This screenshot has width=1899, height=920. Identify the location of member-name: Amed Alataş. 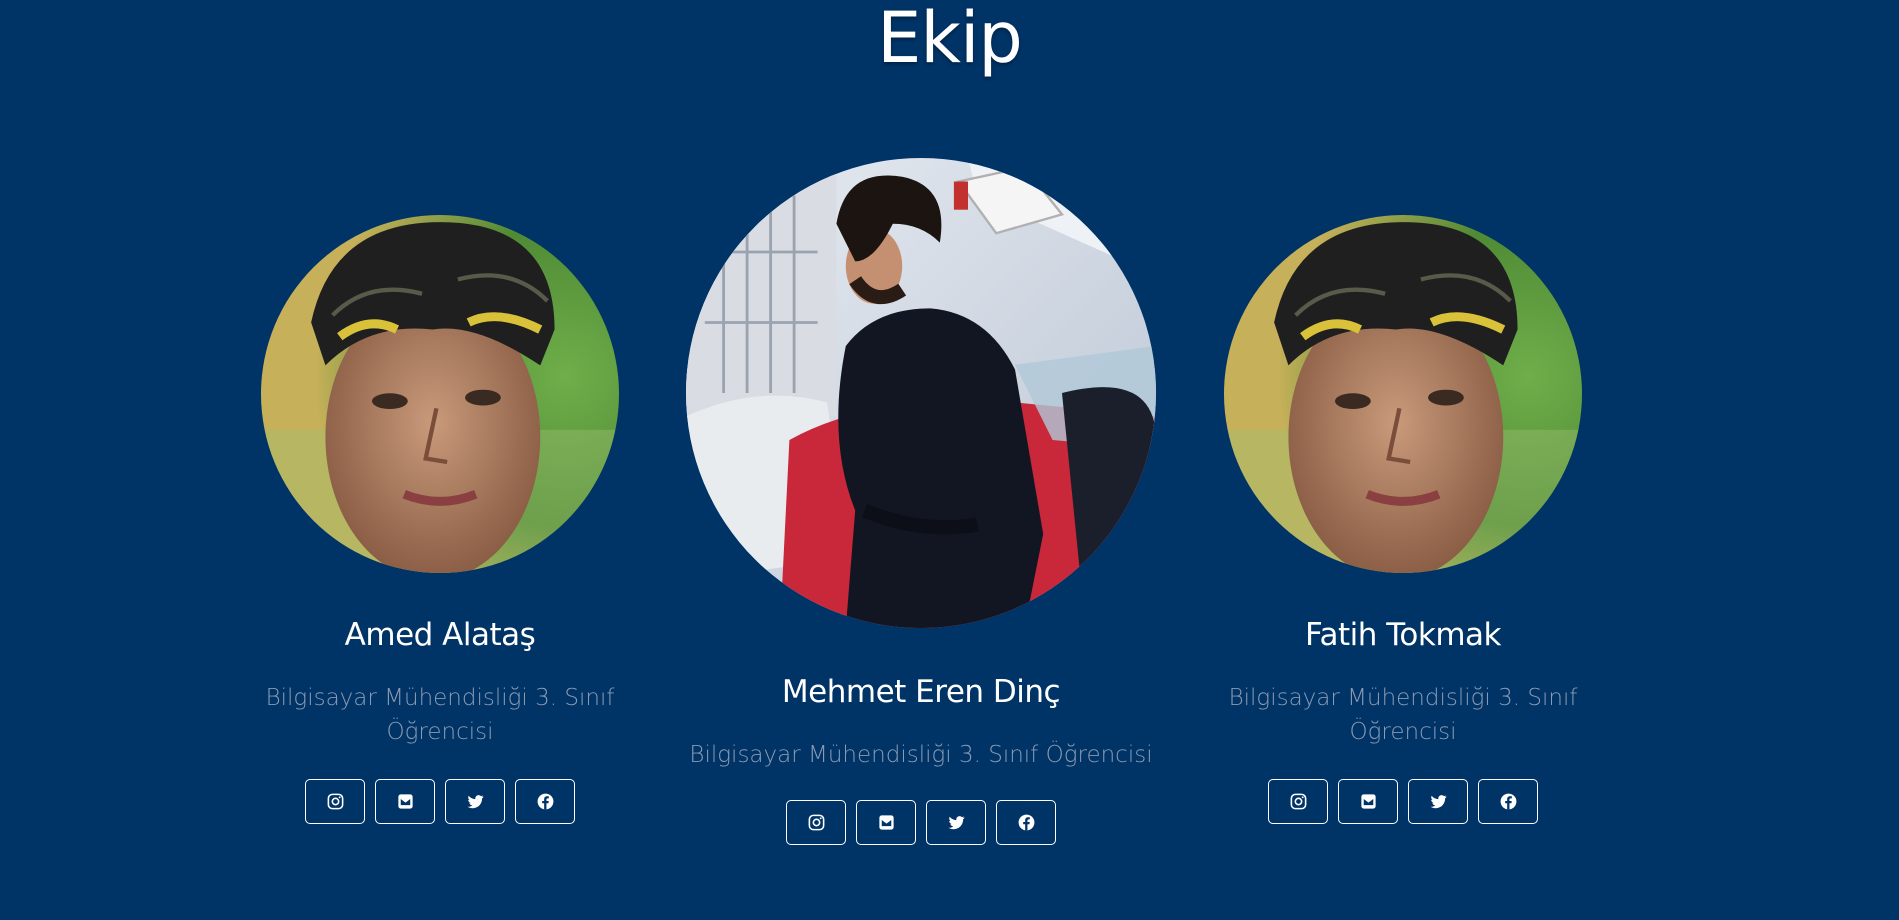
(440, 635).